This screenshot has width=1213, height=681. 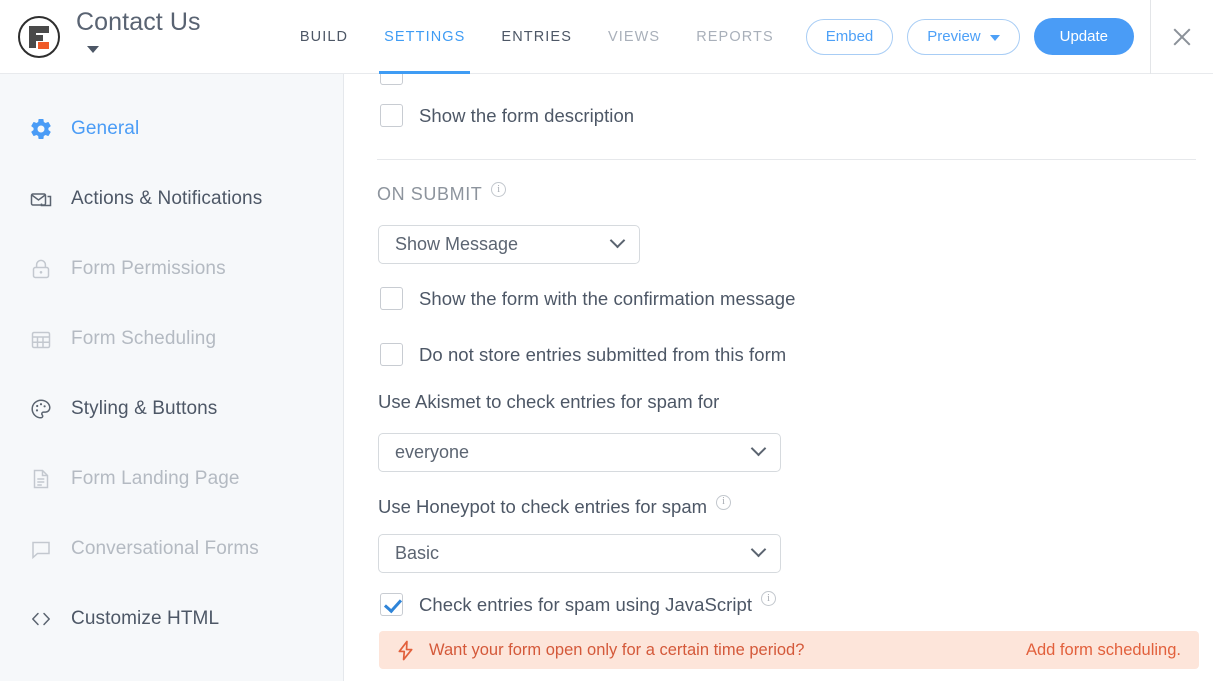 What do you see at coordinates (527, 115) in the screenshot?
I see `show-form-description-label: Show the form description` at bounding box center [527, 115].